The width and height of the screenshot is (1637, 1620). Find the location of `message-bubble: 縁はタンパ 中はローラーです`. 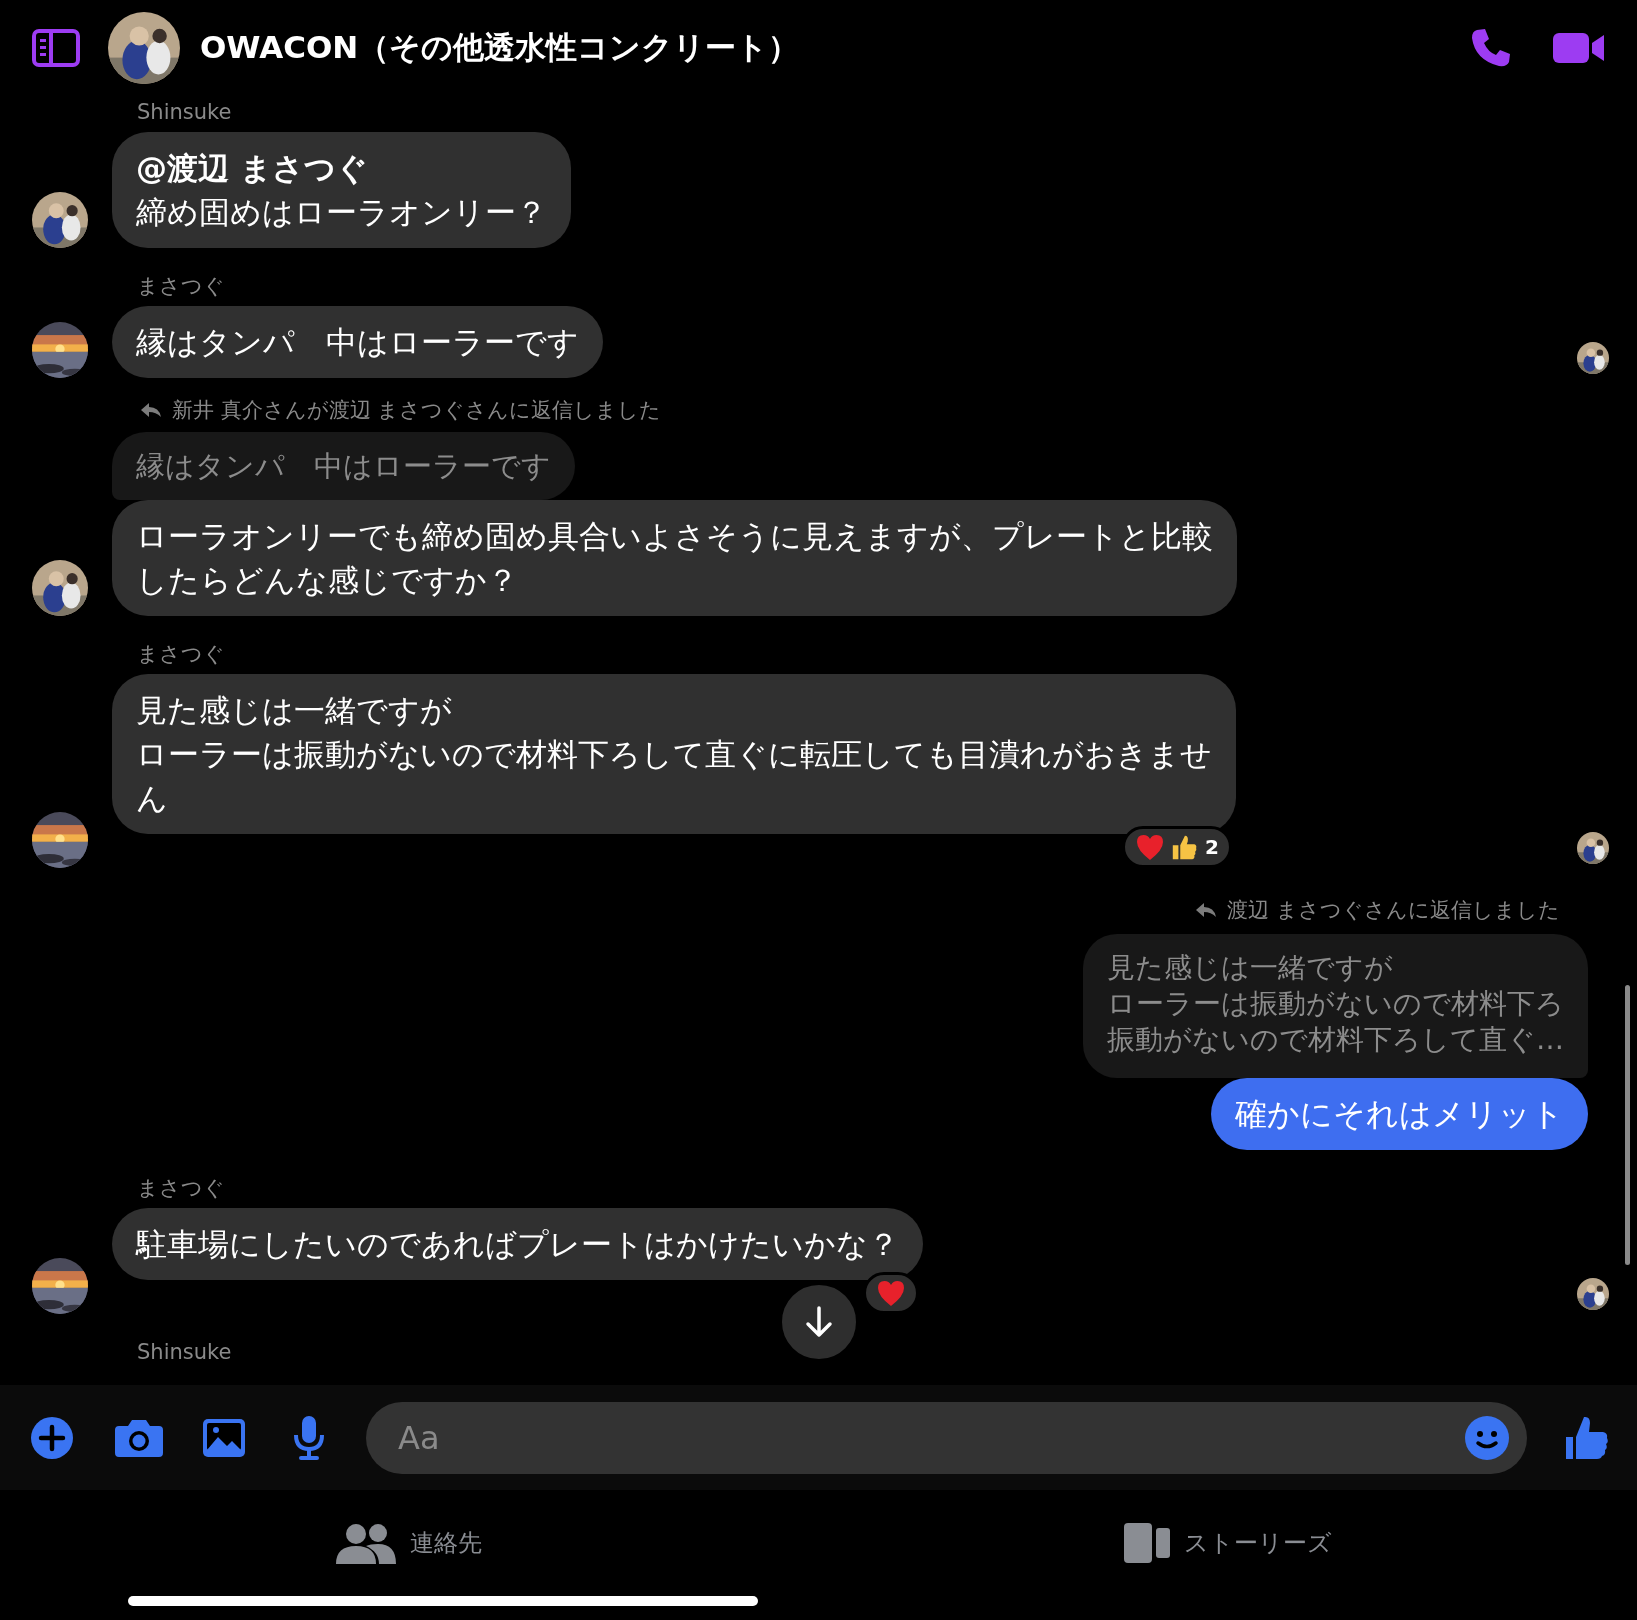

message-bubble: 縁はタンパ 中はローラーです is located at coordinates (357, 342).